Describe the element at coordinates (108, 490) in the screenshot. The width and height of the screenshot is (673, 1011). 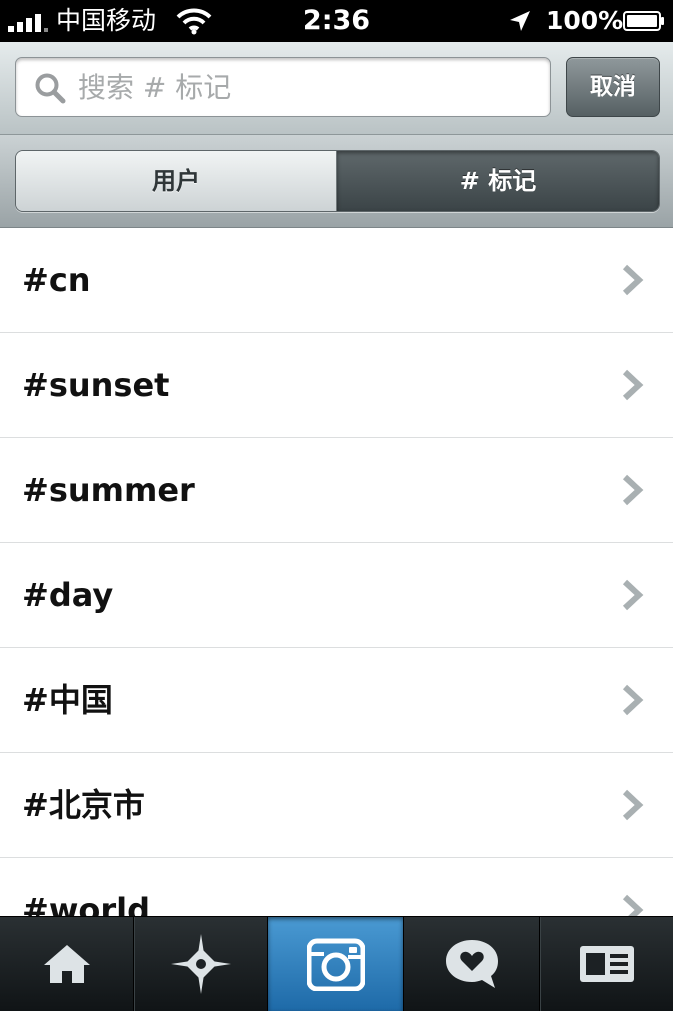
I see `tag-label: #summer` at that location.